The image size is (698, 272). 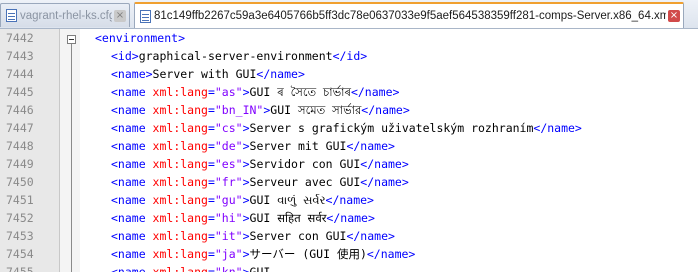 What do you see at coordinates (228, 164) in the screenshot?
I see `xml-value-token: "es"` at bounding box center [228, 164].